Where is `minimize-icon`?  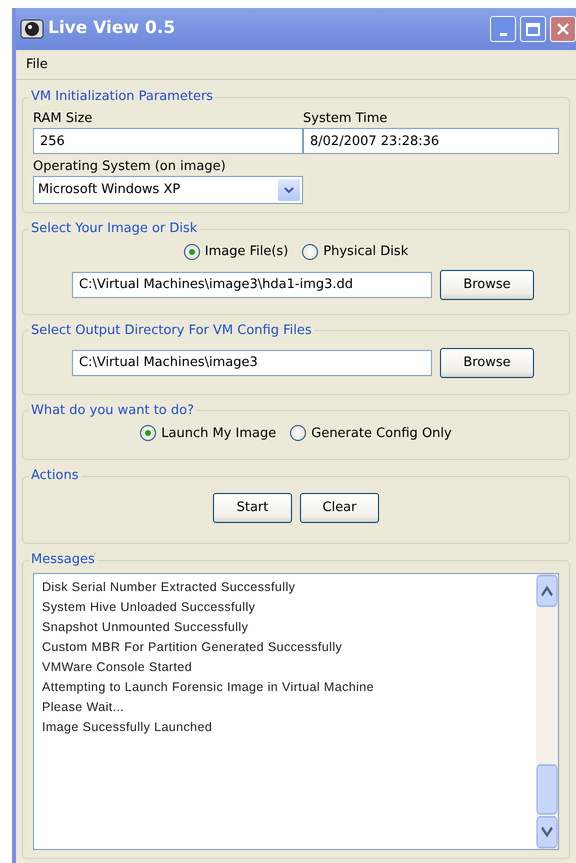 minimize-icon is located at coordinates (503, 34).